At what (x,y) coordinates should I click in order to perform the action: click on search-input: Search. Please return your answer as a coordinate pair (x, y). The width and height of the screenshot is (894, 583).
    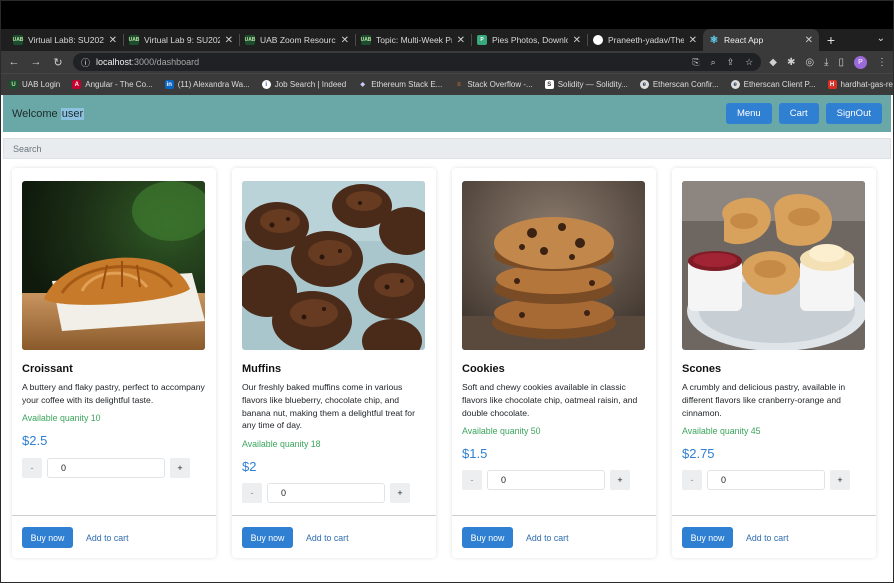
    Looking at the image, I should click on (447, 148).